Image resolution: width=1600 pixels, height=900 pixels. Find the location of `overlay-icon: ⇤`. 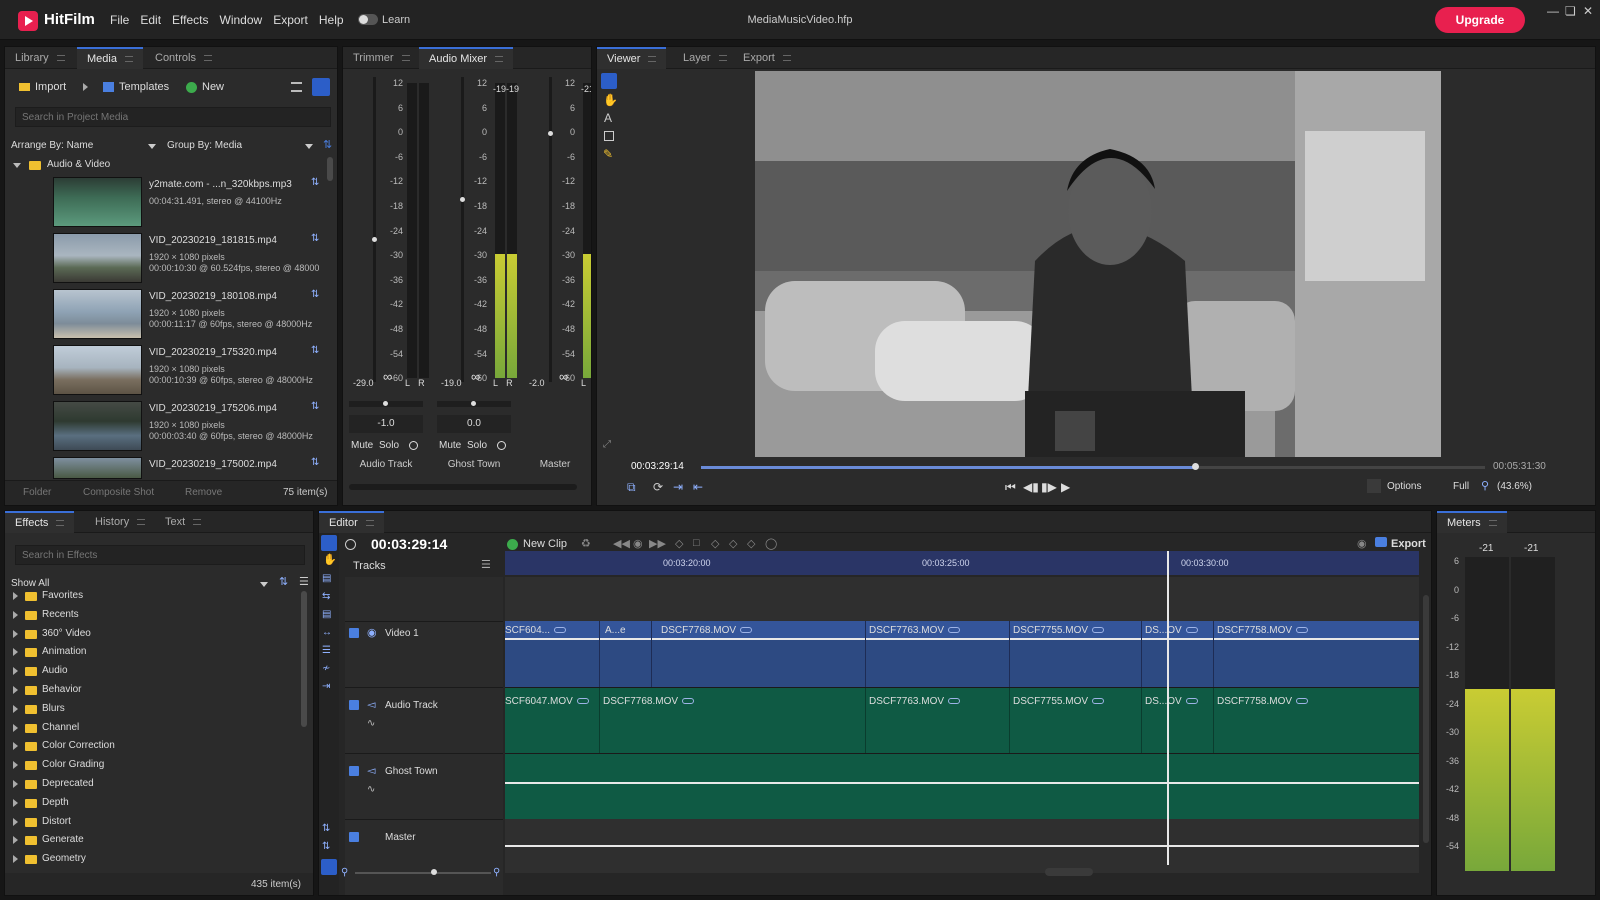

overlay-icon: ⇤ is located at coordinates (698, 487).